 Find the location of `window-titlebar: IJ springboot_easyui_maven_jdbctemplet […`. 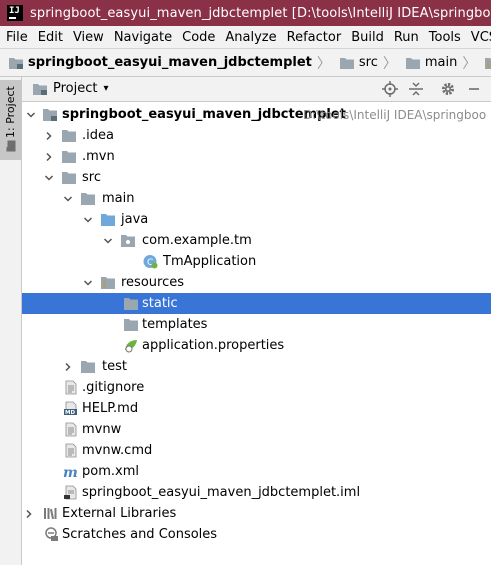

window-titlebar: IJ springboot_easyui_maven_jdbctemplet [… is located at coordinates (245, 13).